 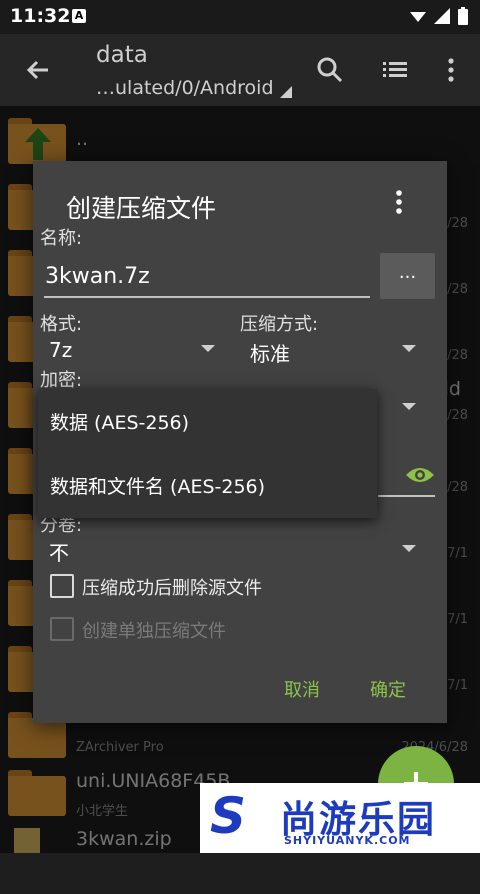 I want to click on method-select: 标准, so click(x=270, y=352).